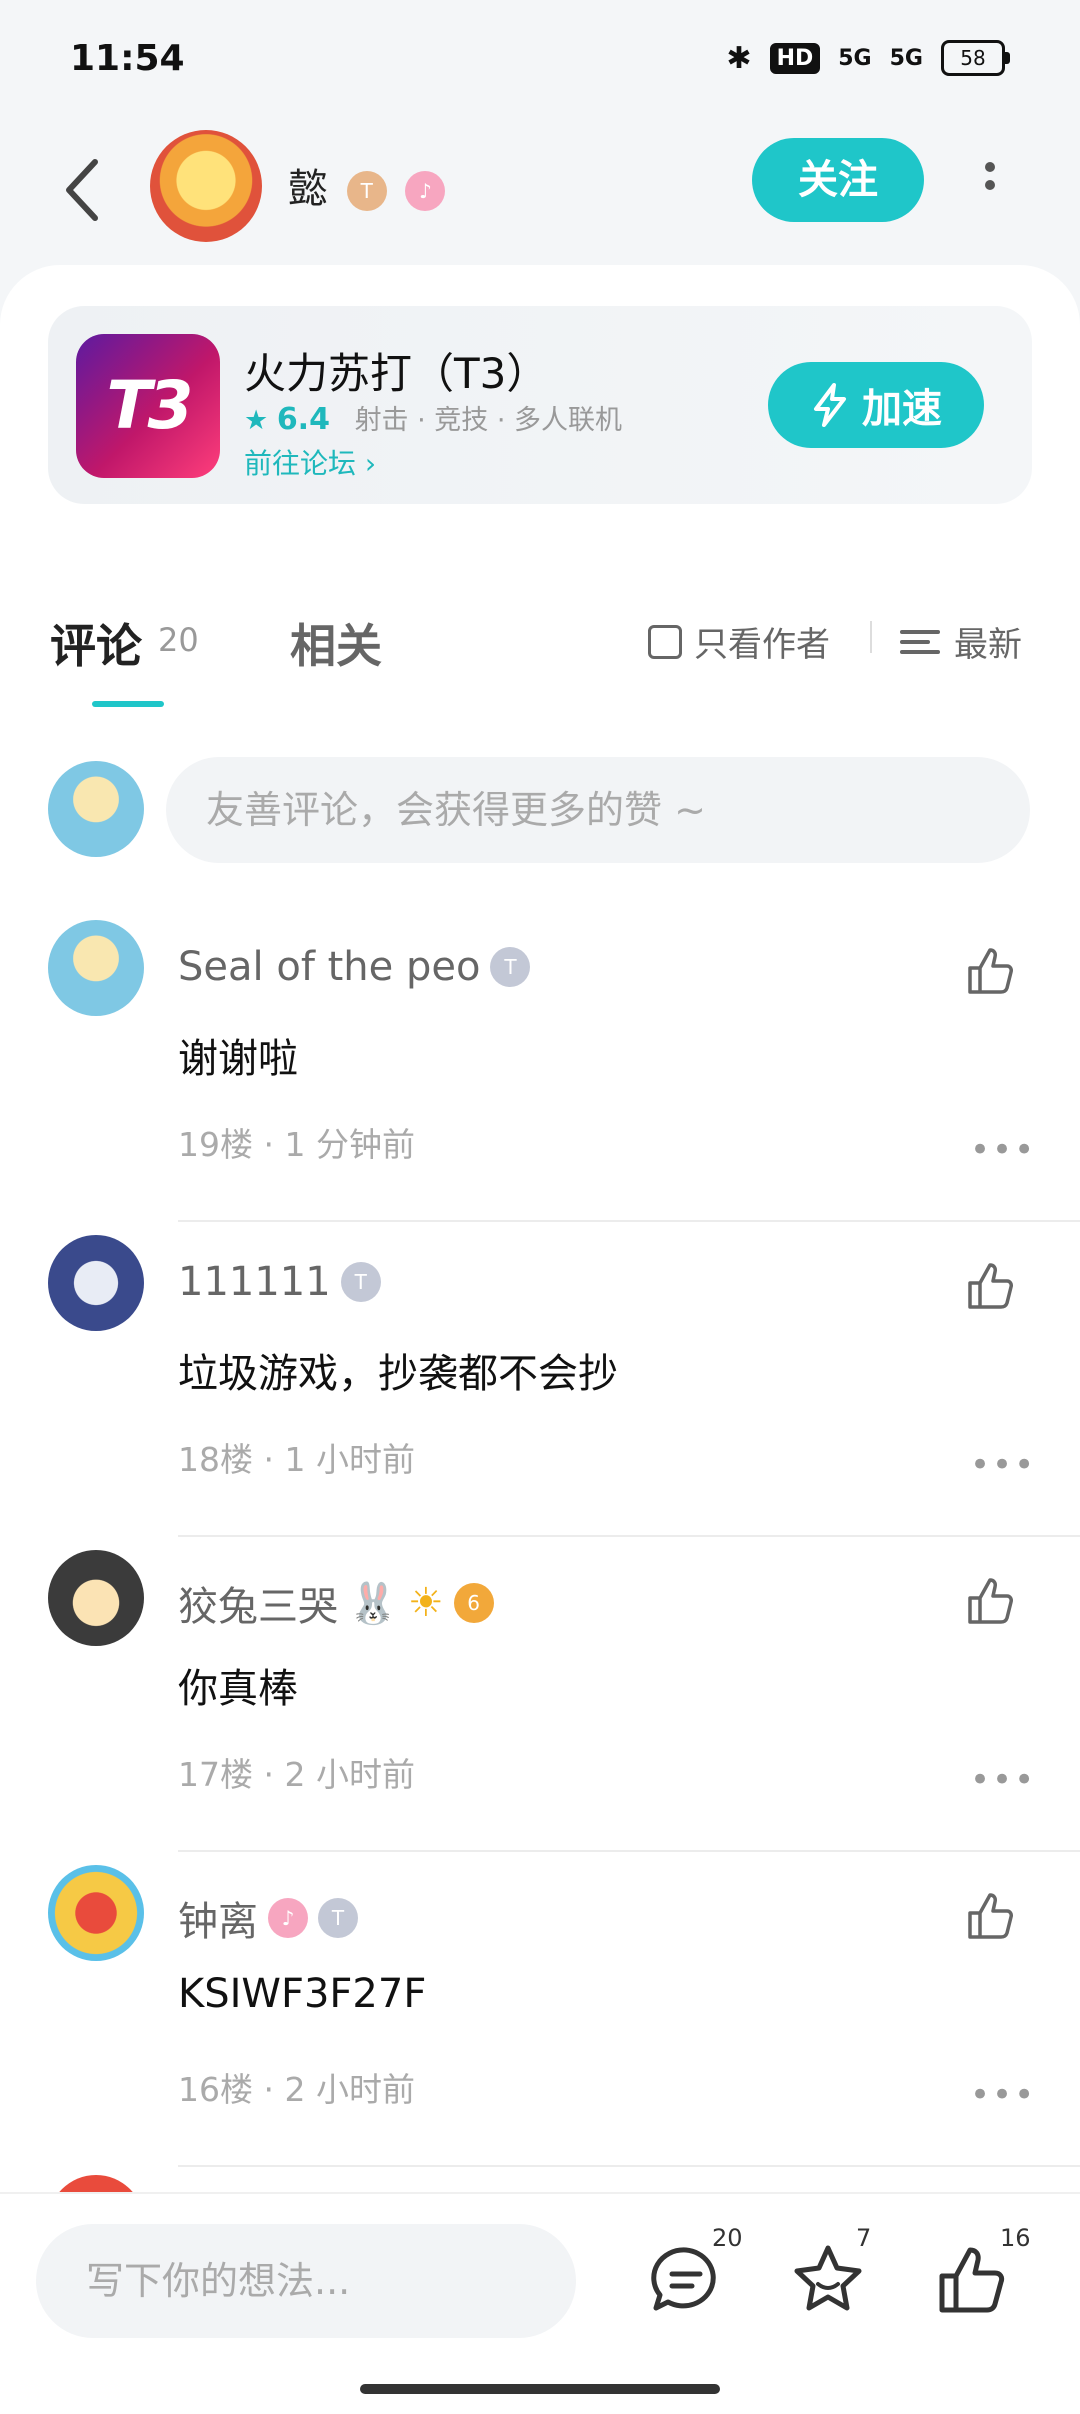  Describe the element at coordinates (398, 1374) in the screenshot. I see `comment-text: 垃圾游戏，抄袭都不会抄` at that location.